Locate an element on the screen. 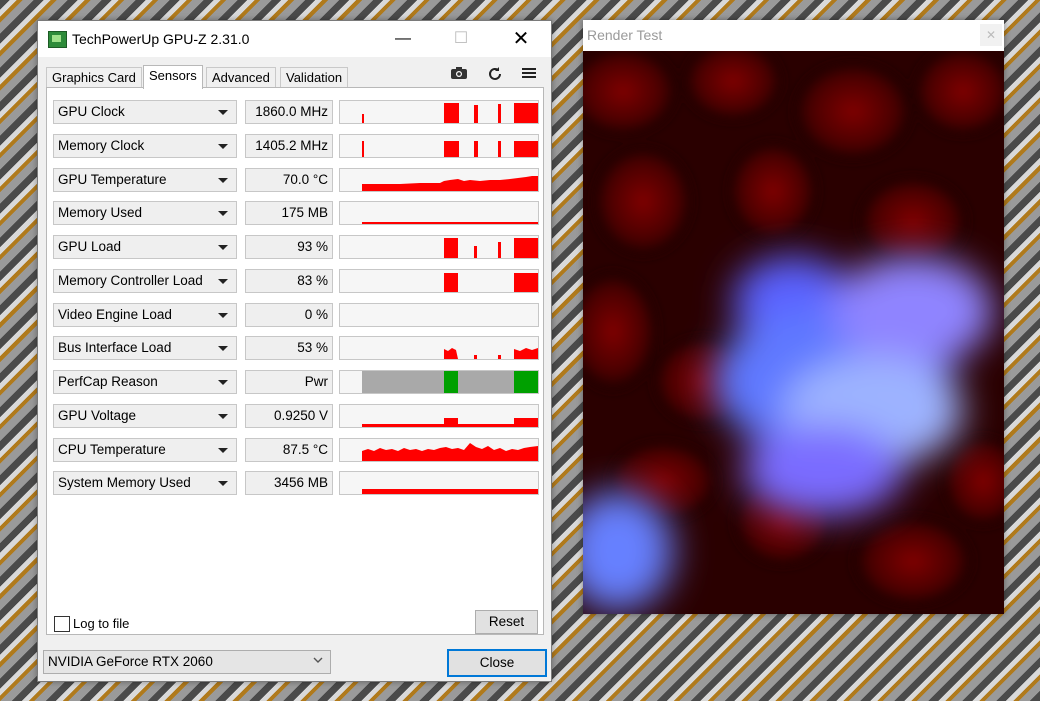  tab-validation: Validation is located at coordinates (314, 77).